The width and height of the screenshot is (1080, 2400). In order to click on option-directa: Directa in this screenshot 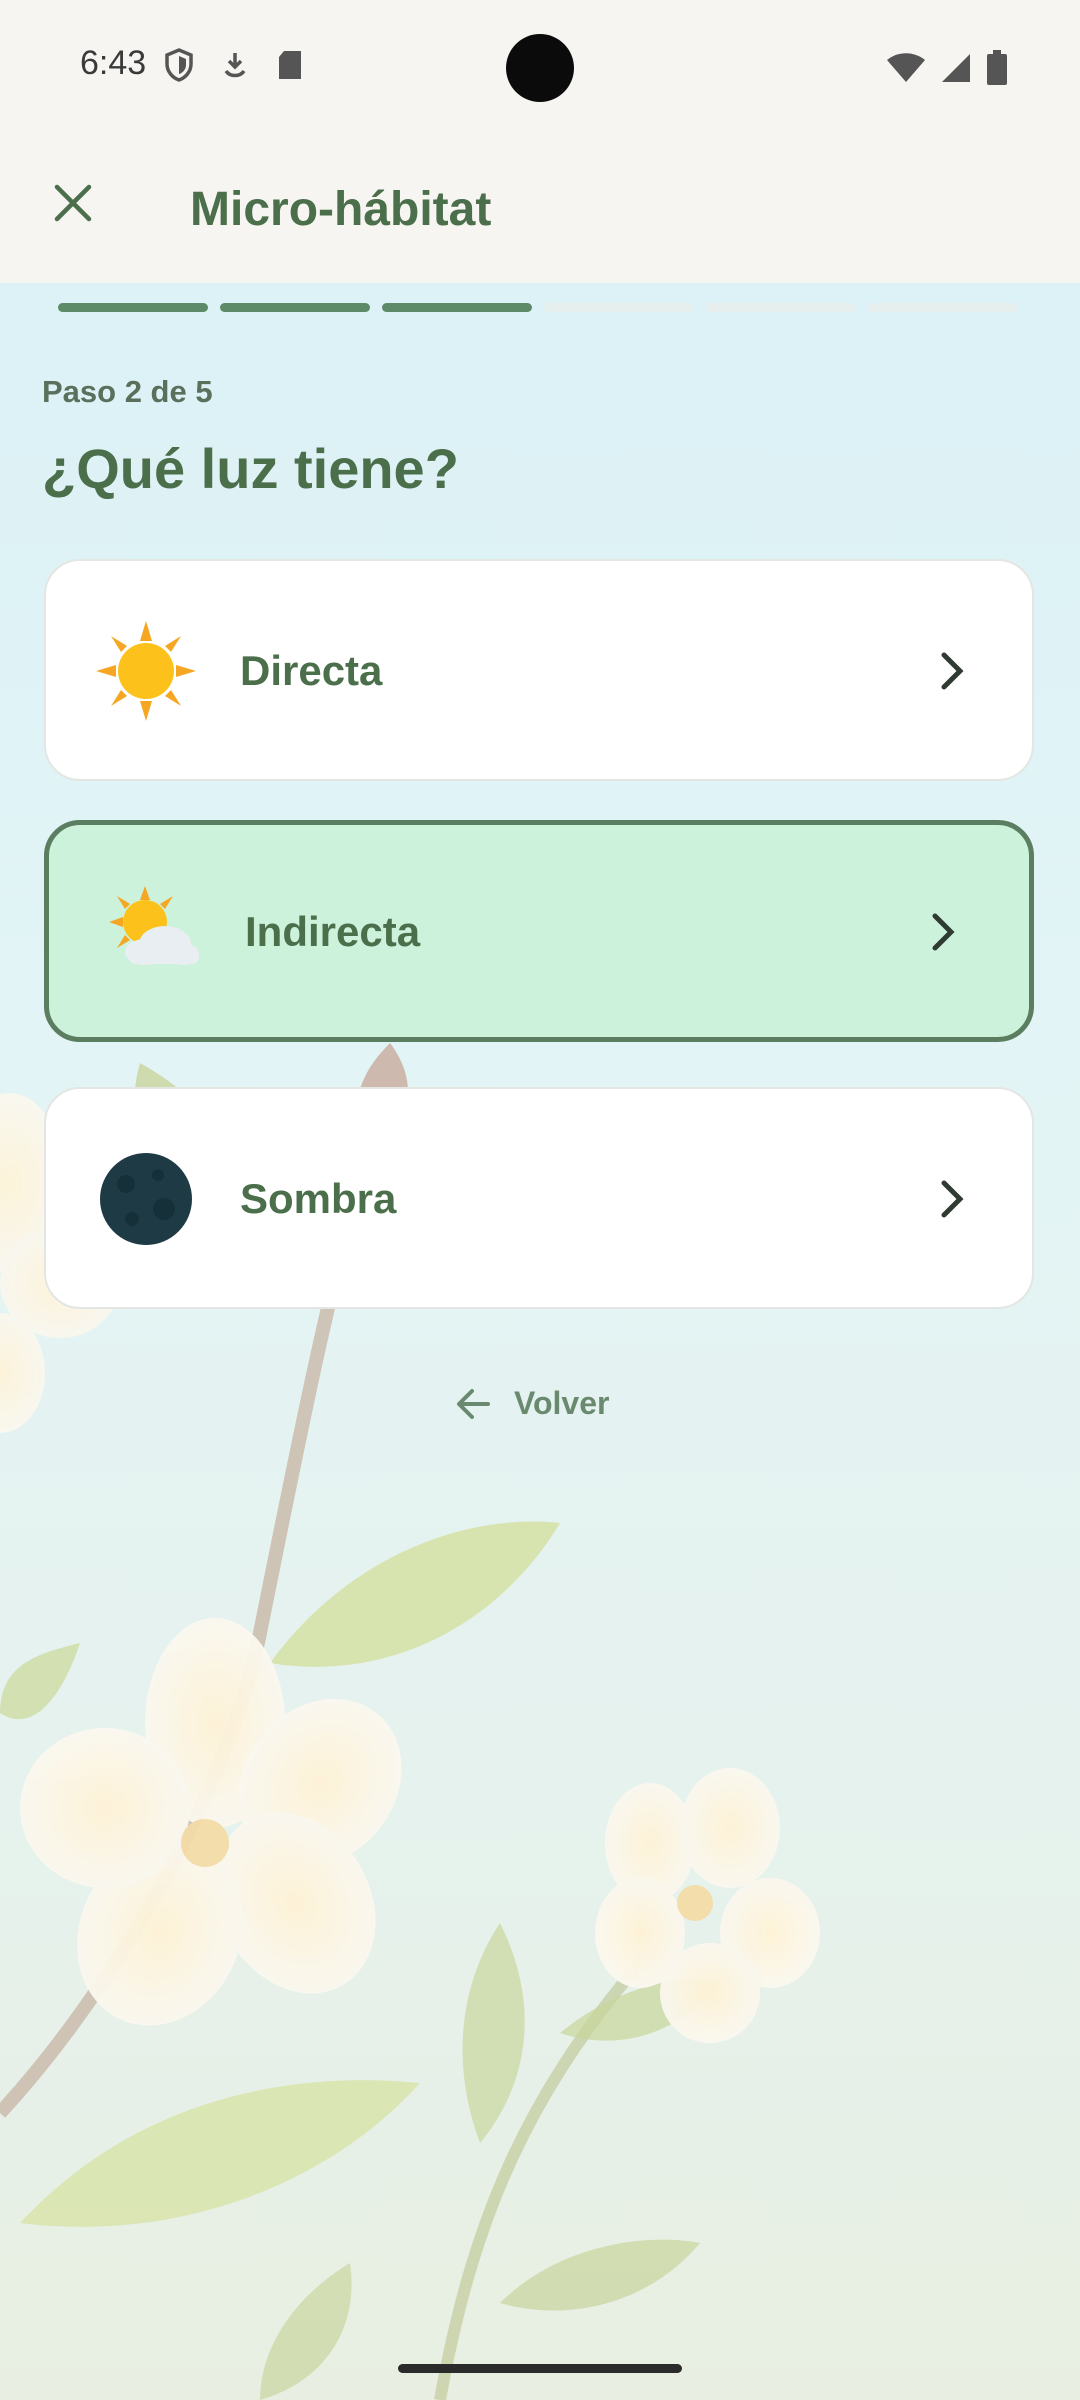, I will do `click(539, 670)`.